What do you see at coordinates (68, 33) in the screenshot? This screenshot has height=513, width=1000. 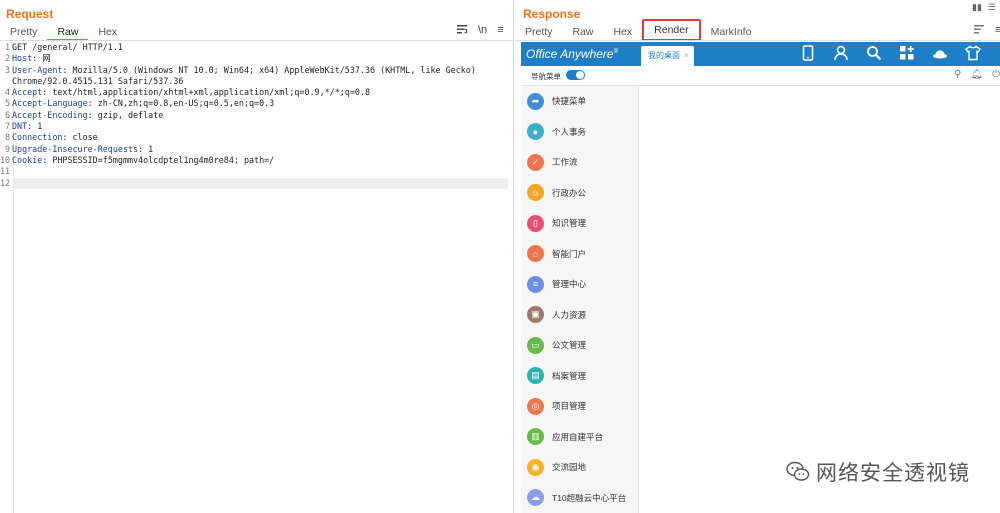 I see `request-tab-raw: Raw` at bounding box center [68, 33].